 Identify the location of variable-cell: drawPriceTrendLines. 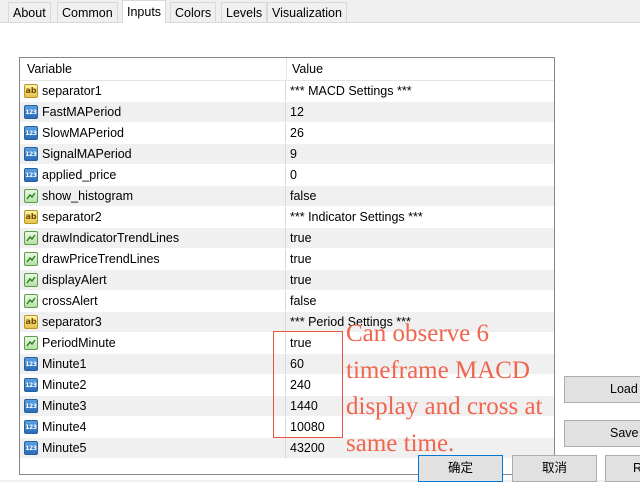
(153, 259).